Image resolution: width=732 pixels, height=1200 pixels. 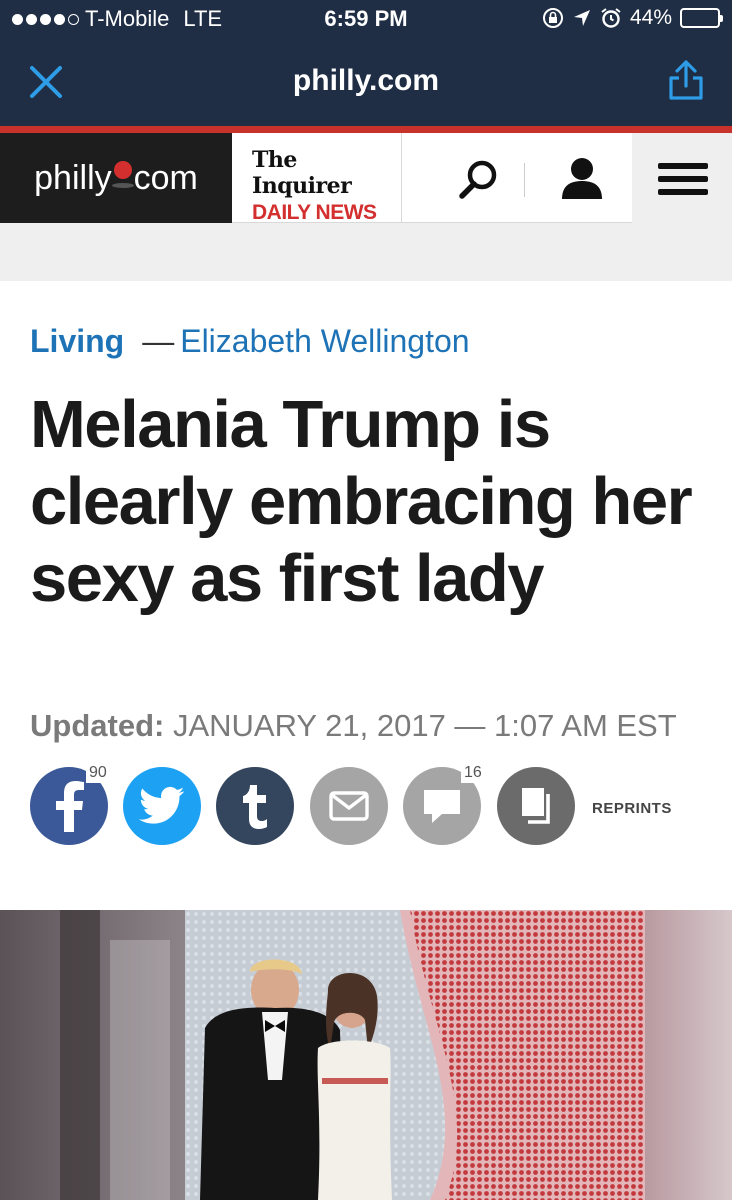 I want to click on menu-button, so click(x=683, y=179).